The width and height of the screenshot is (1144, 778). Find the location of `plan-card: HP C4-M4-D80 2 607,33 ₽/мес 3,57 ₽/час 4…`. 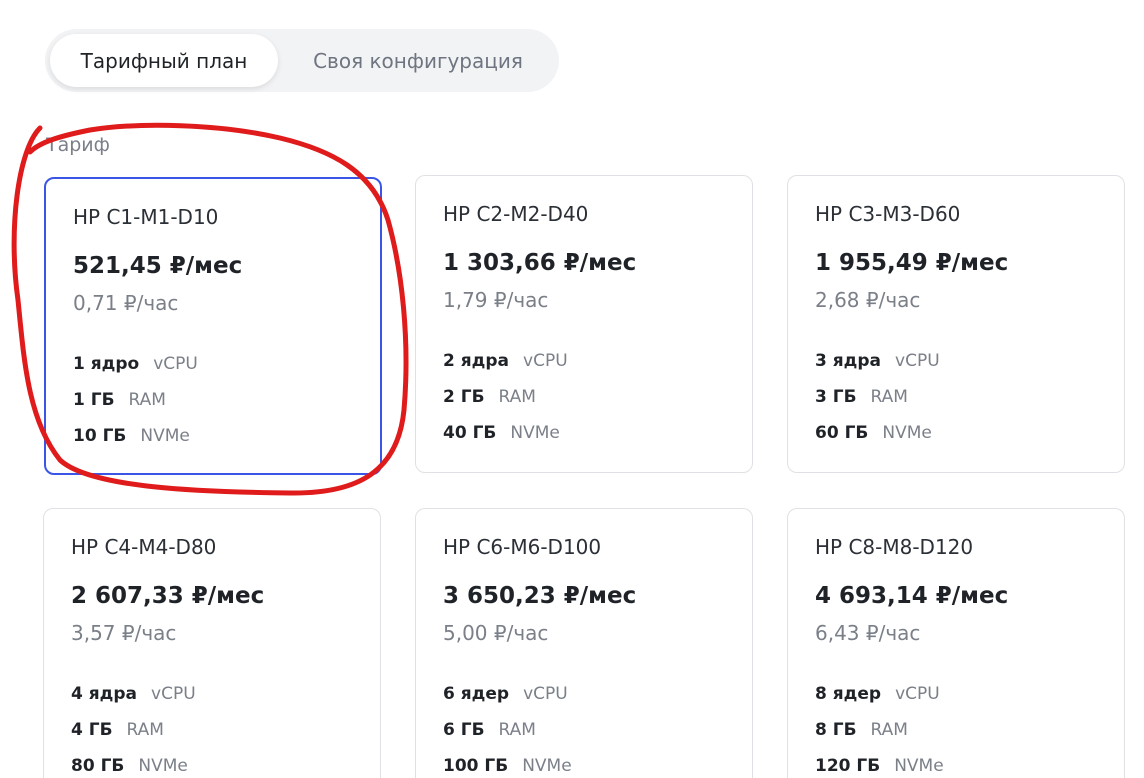

plan-card: HP C4-M4-D80 2 607,33 ₽/мес 3,57 ₽/час 4… is located at coordinates (212, 643).